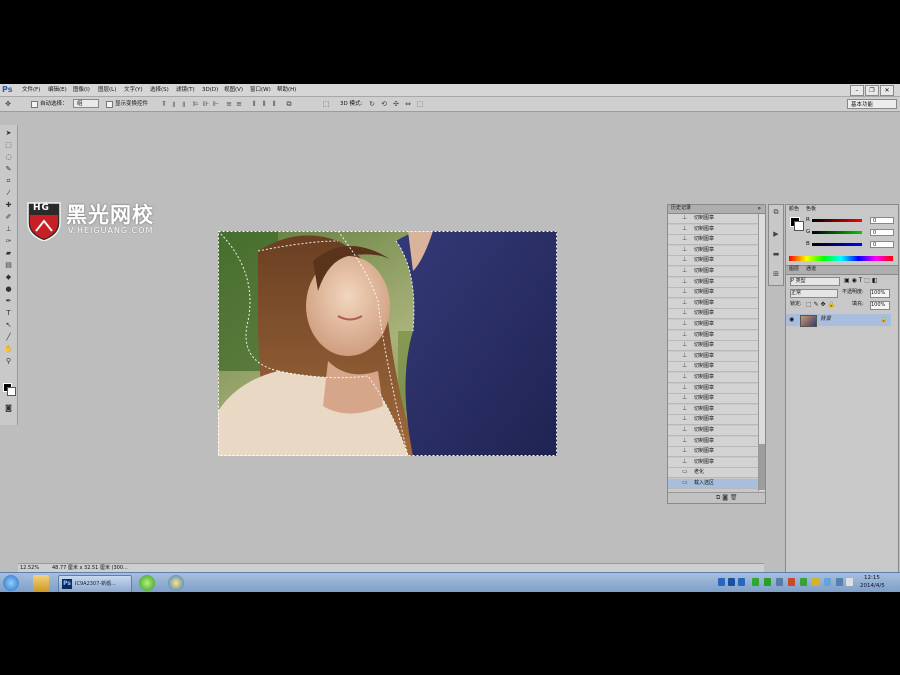 The image size is (900, 675). Describe the element at coordinates (8, 313) in the screenshot. I see `type-tool-icon: T` at that location.